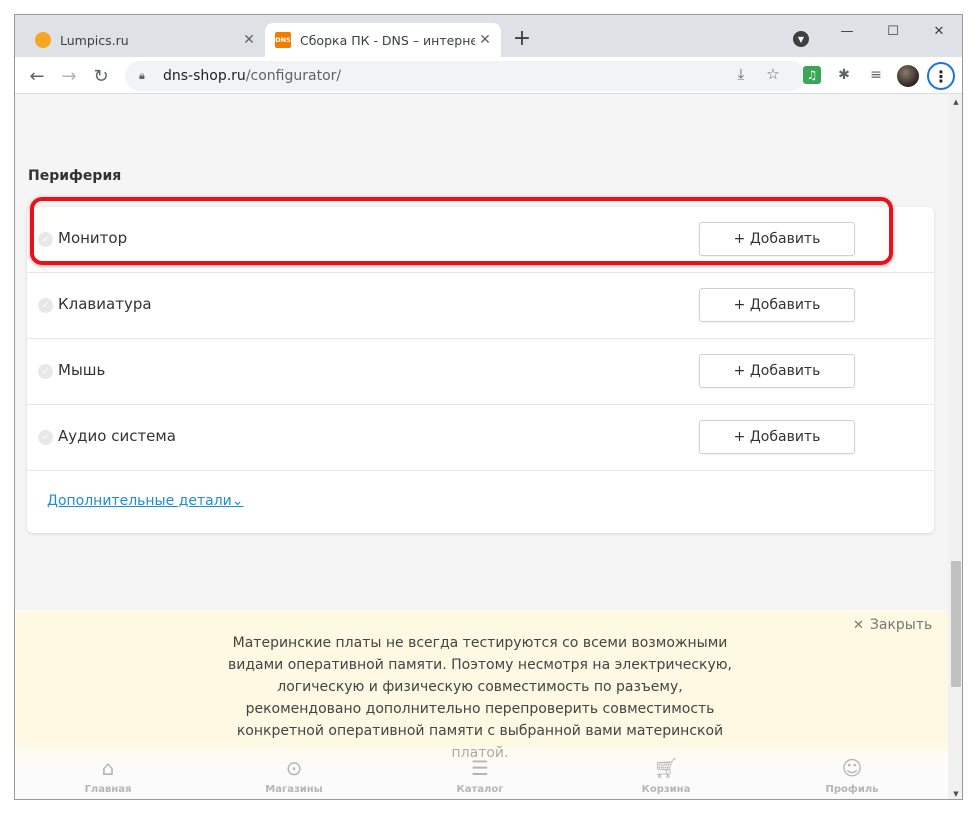 This screenshot has width=977, height=815. I want to click on tab-lumpics: Lumpics.ru ✕, so click(145, 40).